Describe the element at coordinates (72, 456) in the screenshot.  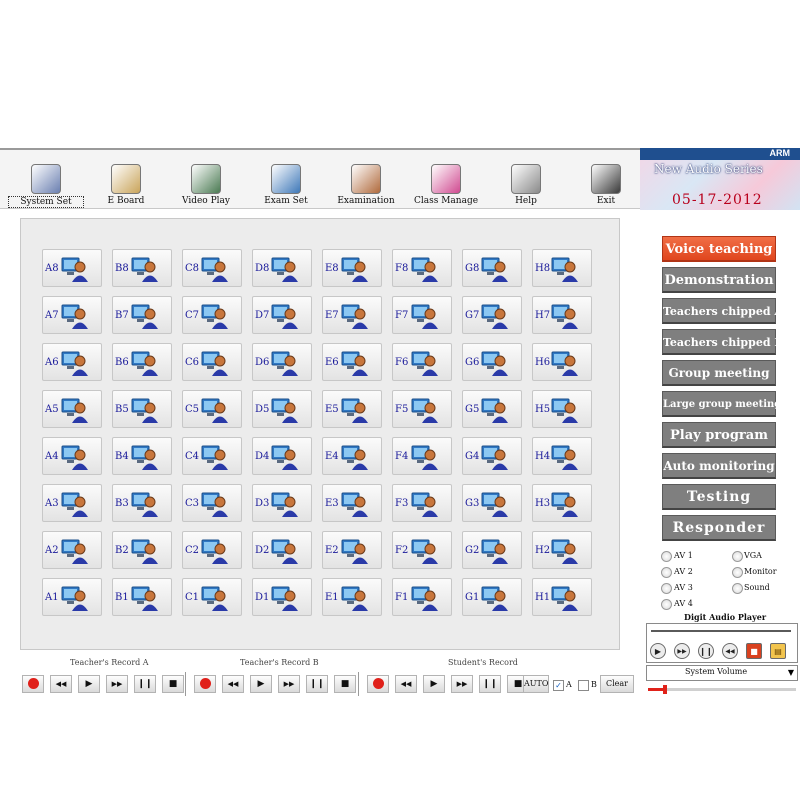
I see `student-seat: A4` at that location.